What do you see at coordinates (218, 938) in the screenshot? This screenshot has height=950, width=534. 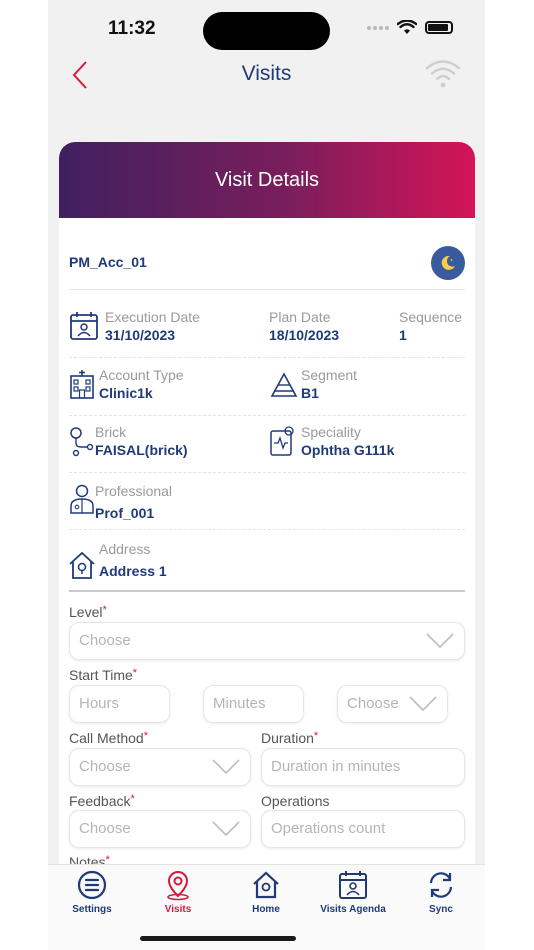 I see `home-indicator` at bounding box center [218, 938].